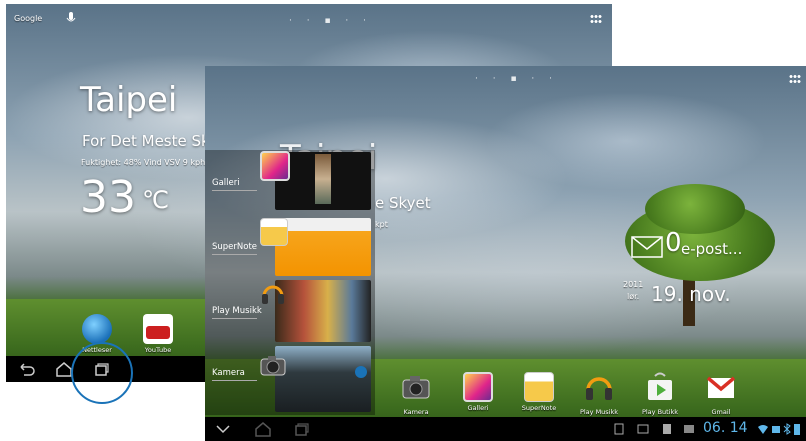 This screenshot has height=441, width=806. What do you see at coordinates (323, 247) in the screenshot?
I see `supernote-thumbnail` at bounding box center [323, 247].